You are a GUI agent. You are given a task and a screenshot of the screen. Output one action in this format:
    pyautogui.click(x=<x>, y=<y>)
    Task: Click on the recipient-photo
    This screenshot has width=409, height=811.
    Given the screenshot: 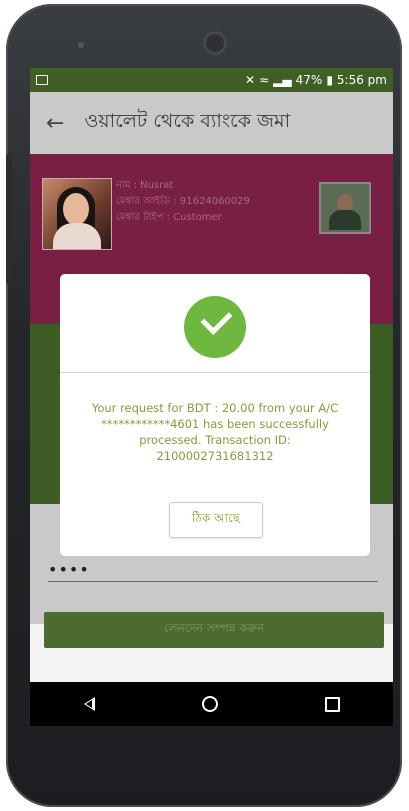 What is the action you would take?
    pyautogui.click(x=345, y=208)
    